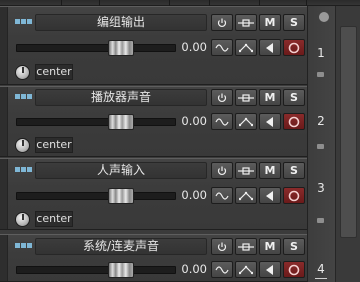 Image resolution: width=360 pixels, height=282 pixels. What do you see at coordinates (153, 258) in the screenshot?
I see `track-panel-4: 系统/连麦声音 0.00 M S` at bounding box center [153, 258].